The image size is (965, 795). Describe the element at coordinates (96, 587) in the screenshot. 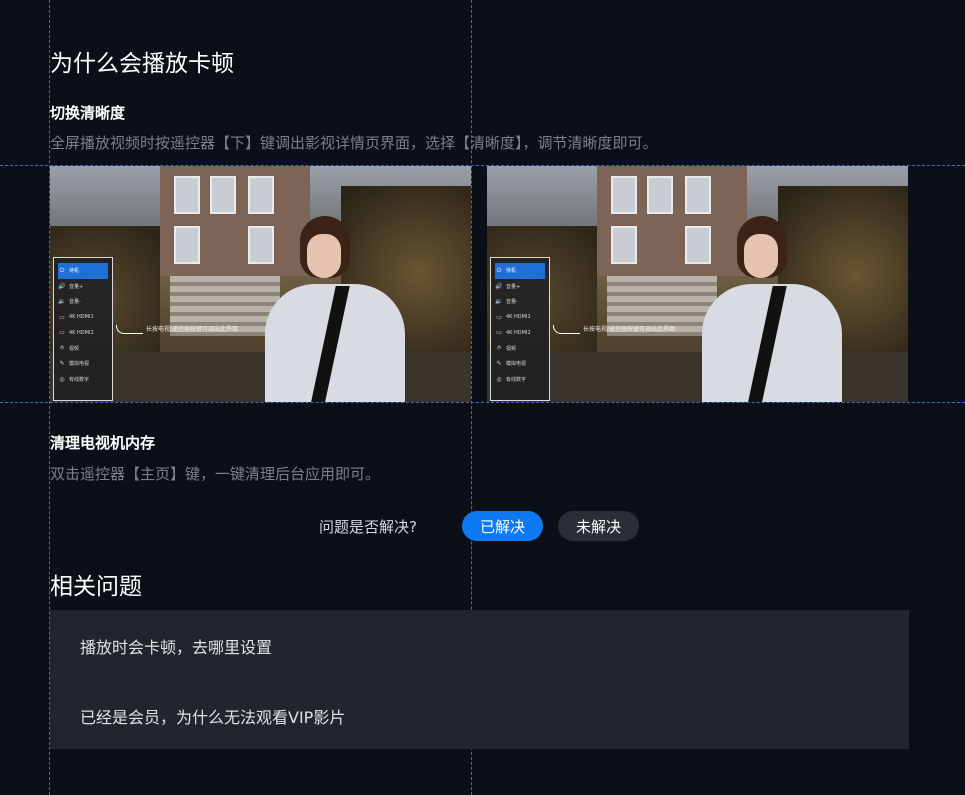

I see `related-questions-title: 相关问题` at that location.